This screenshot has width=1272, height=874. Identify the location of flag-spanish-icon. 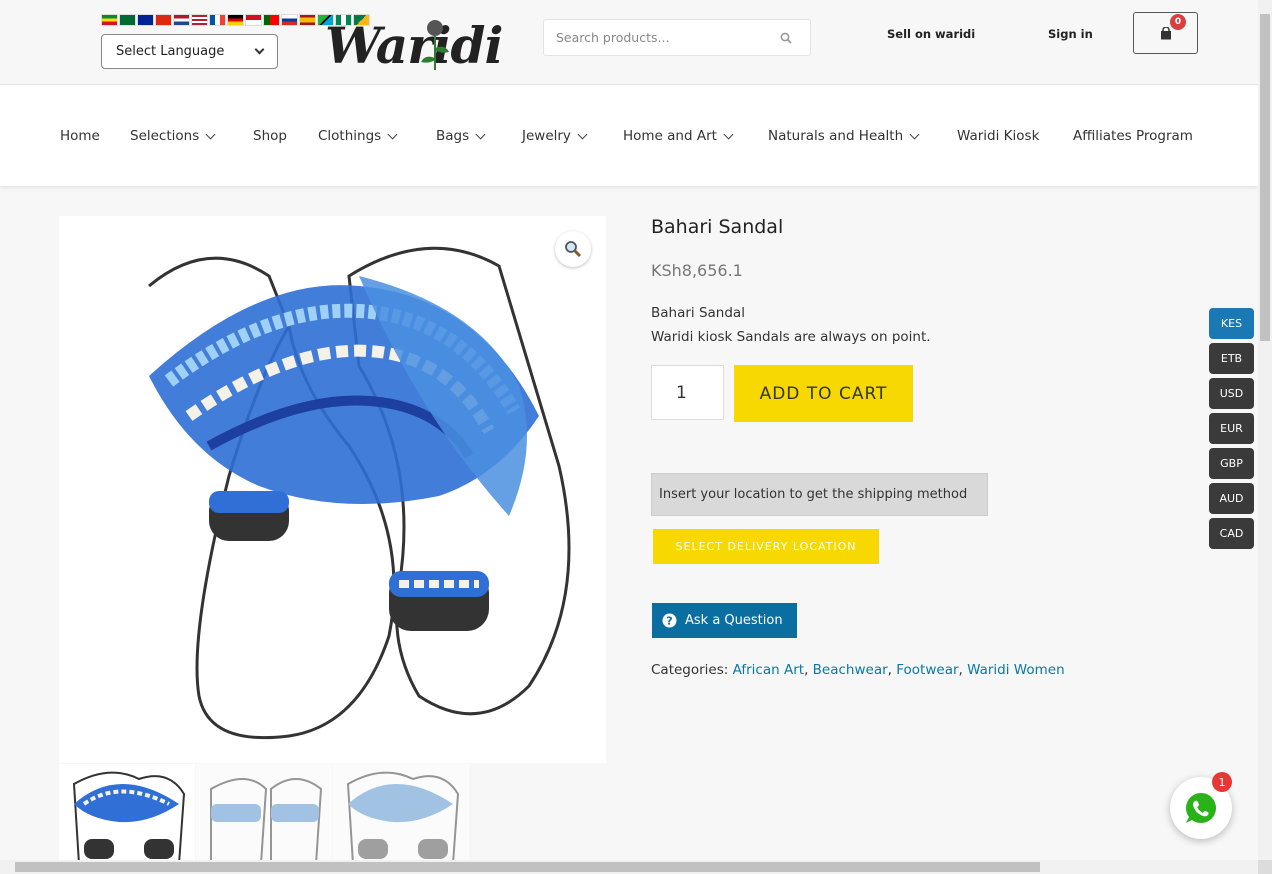
(307, 20).